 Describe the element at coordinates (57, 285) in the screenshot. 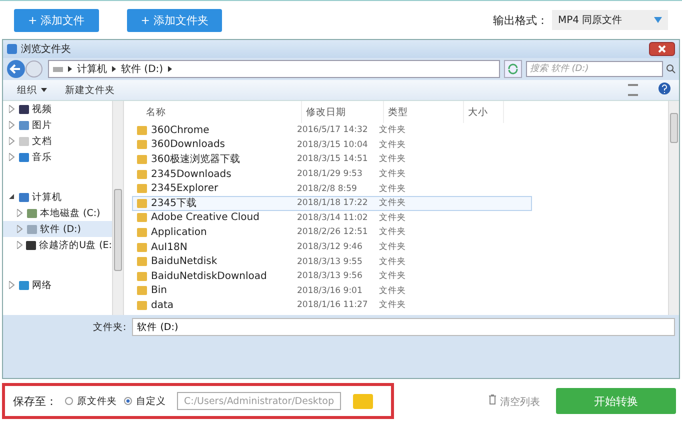

I see `nav-item: 网络` at that location.